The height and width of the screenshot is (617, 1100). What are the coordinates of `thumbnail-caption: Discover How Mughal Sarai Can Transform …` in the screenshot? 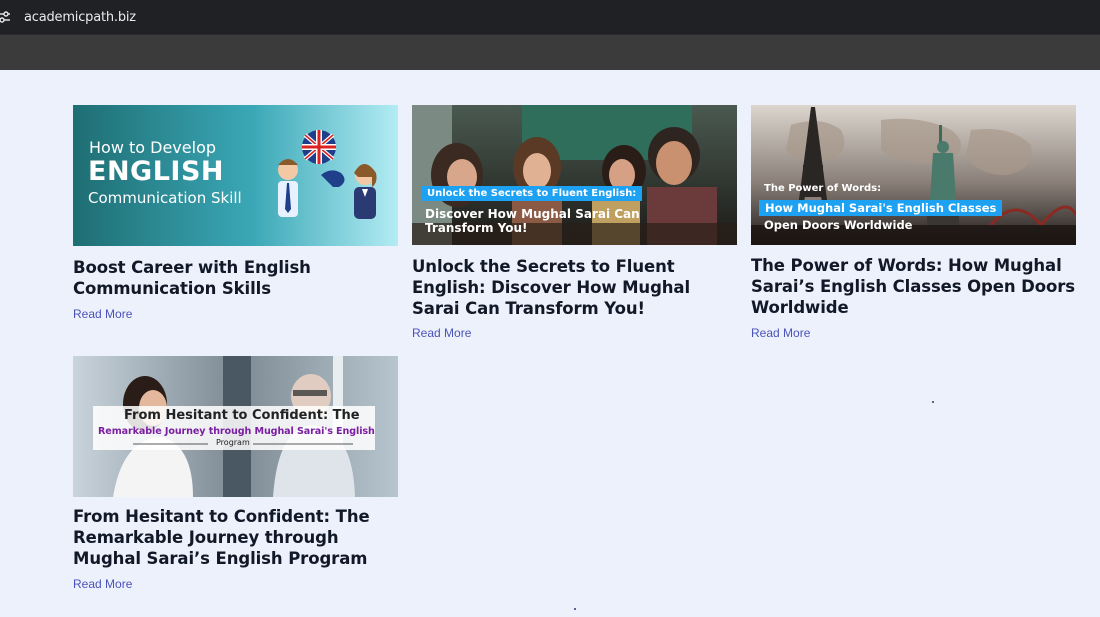 It's located at (535, 221).